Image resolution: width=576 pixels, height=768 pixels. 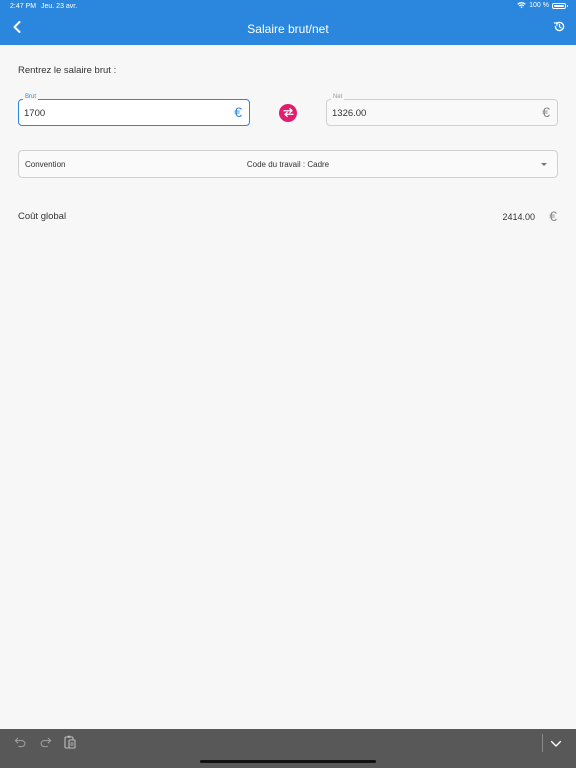 What do you see at coordinates (521, 5) in the screenshot?
I see `wifi-icon` at bounding box center [521, 5].